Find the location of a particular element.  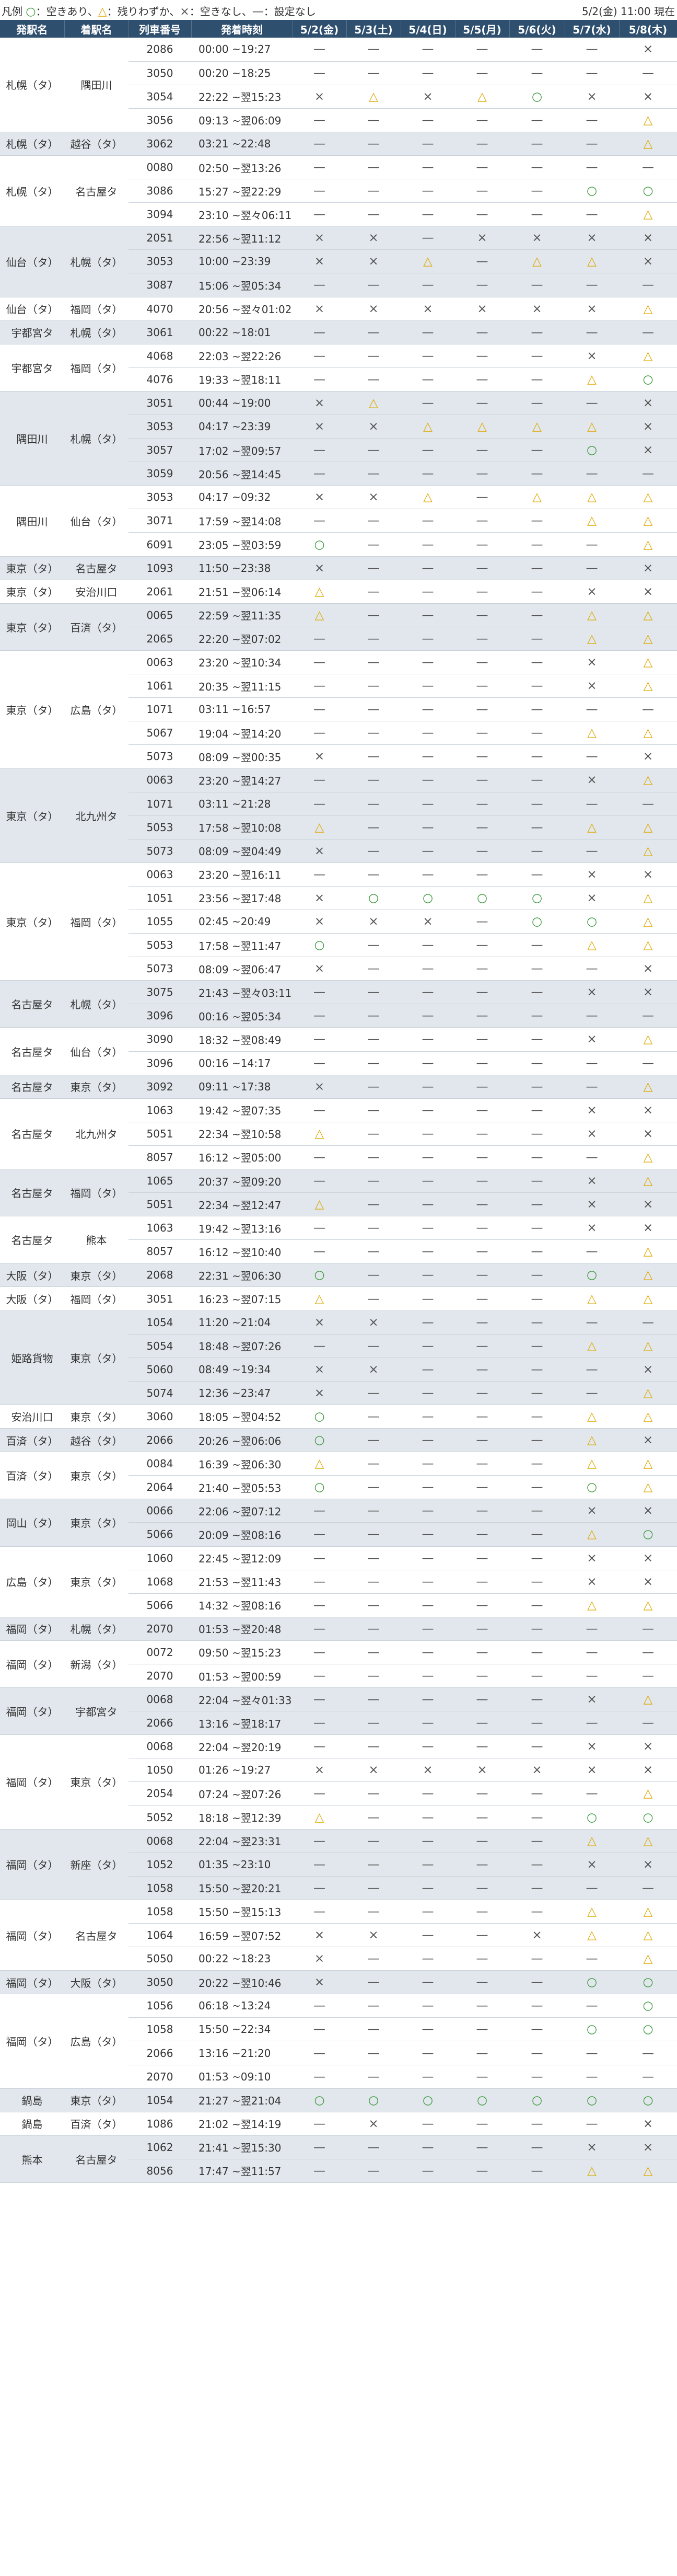

table-row: 名古屋タ 札幌（タ） 3075 21:43 ~翌々03:11— — — — — × × is located at coordinates (338, 1004).